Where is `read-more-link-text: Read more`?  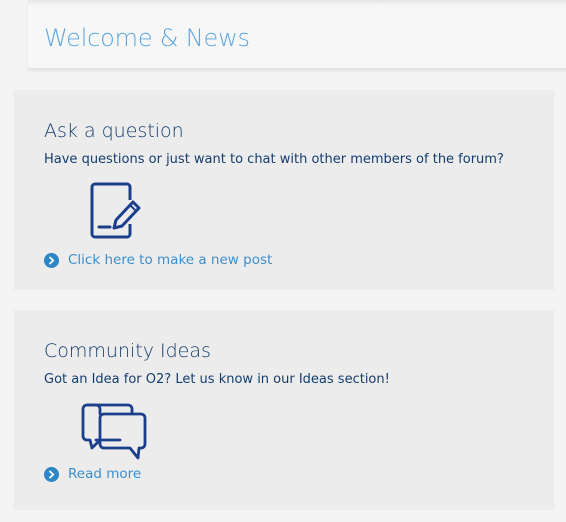 read-more-link-text: Read more is located at coordinates (105, 474).